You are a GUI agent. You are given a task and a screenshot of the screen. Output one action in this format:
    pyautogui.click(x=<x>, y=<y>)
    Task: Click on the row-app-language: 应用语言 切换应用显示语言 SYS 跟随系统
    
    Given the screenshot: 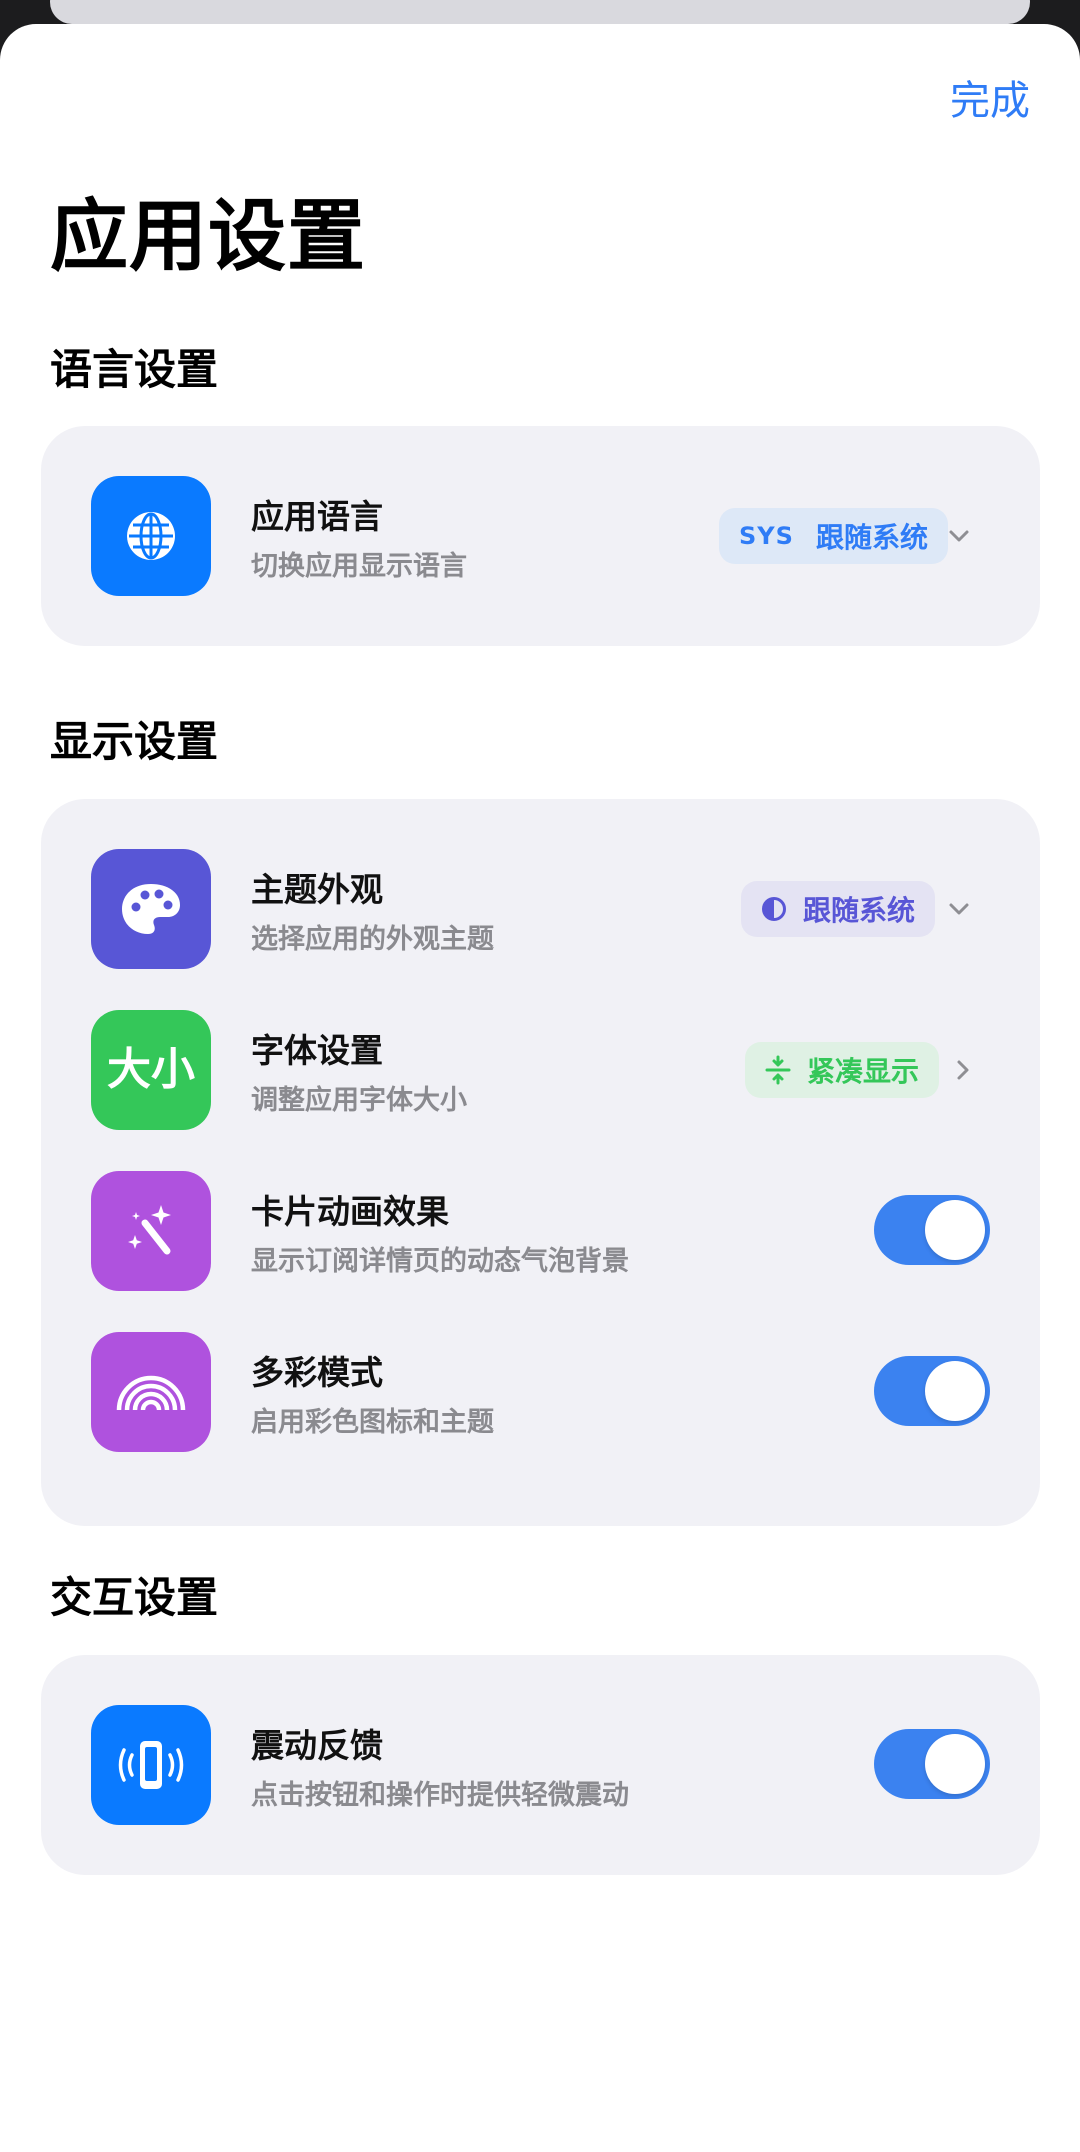 What is the action you would take?
    pyautogui.click(x=540, y=536)
    